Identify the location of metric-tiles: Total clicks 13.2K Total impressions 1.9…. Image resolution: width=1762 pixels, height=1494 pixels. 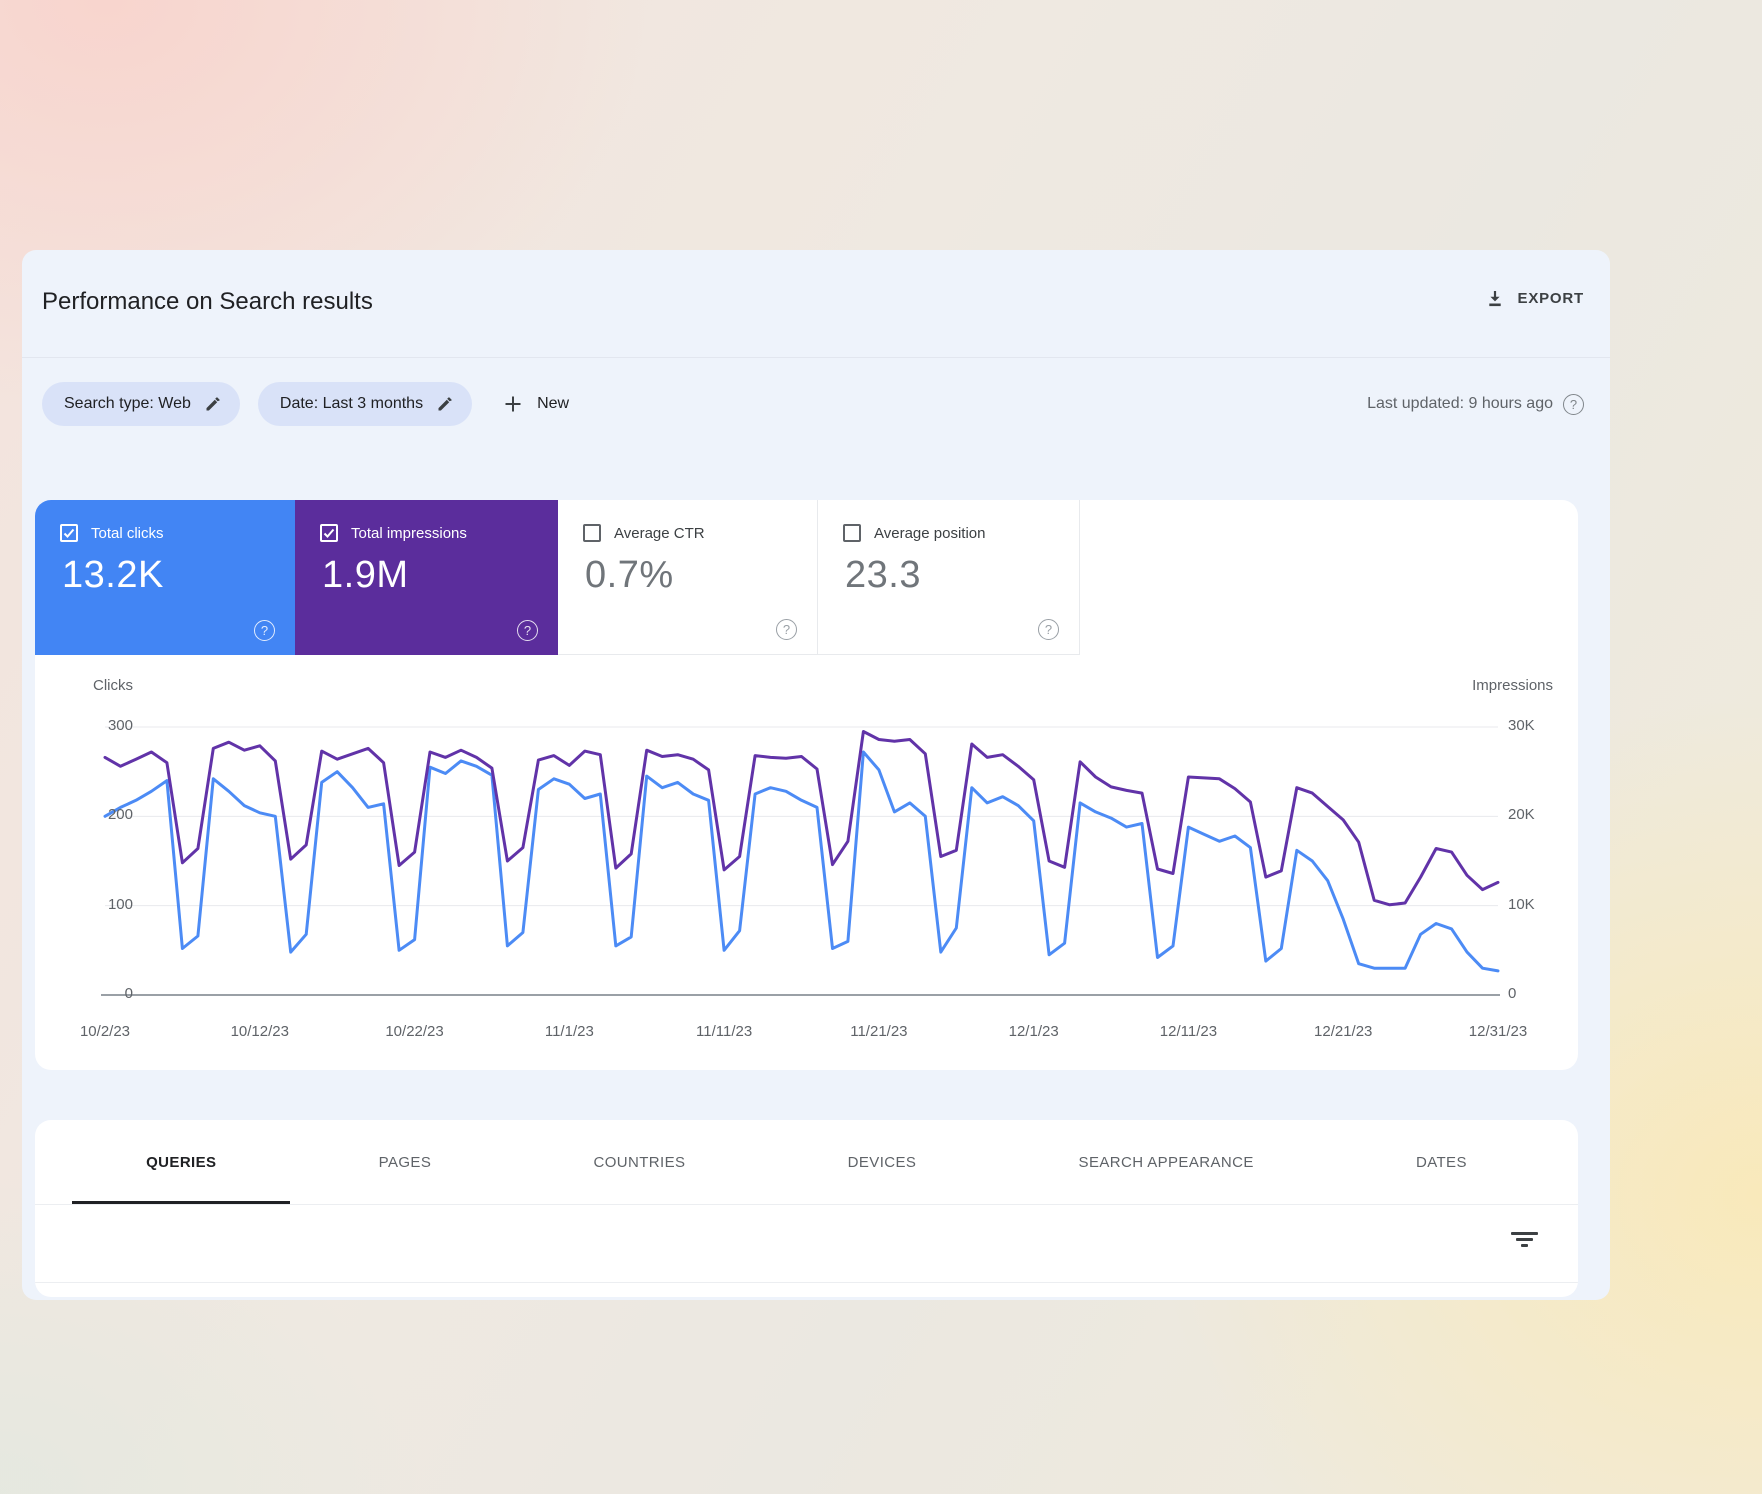
(806, 577).